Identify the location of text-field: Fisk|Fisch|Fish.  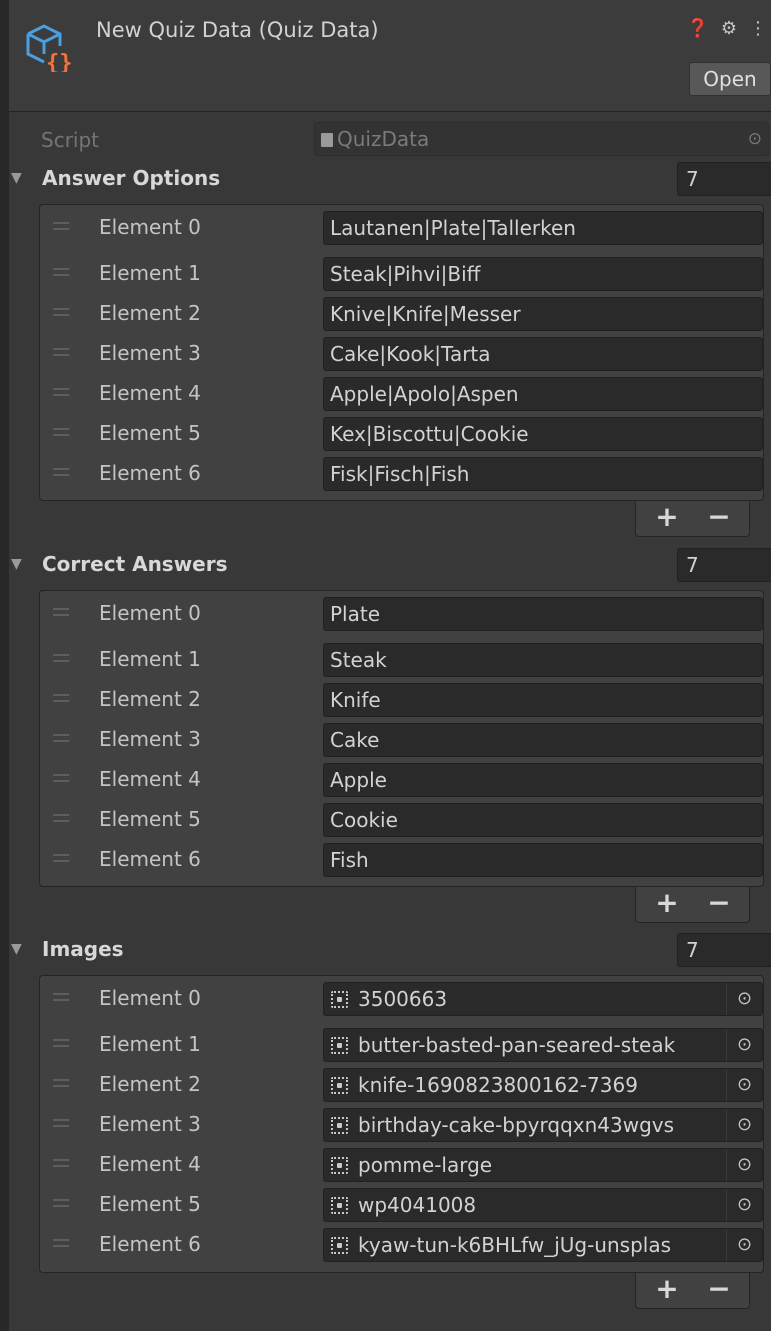
(543, 474).